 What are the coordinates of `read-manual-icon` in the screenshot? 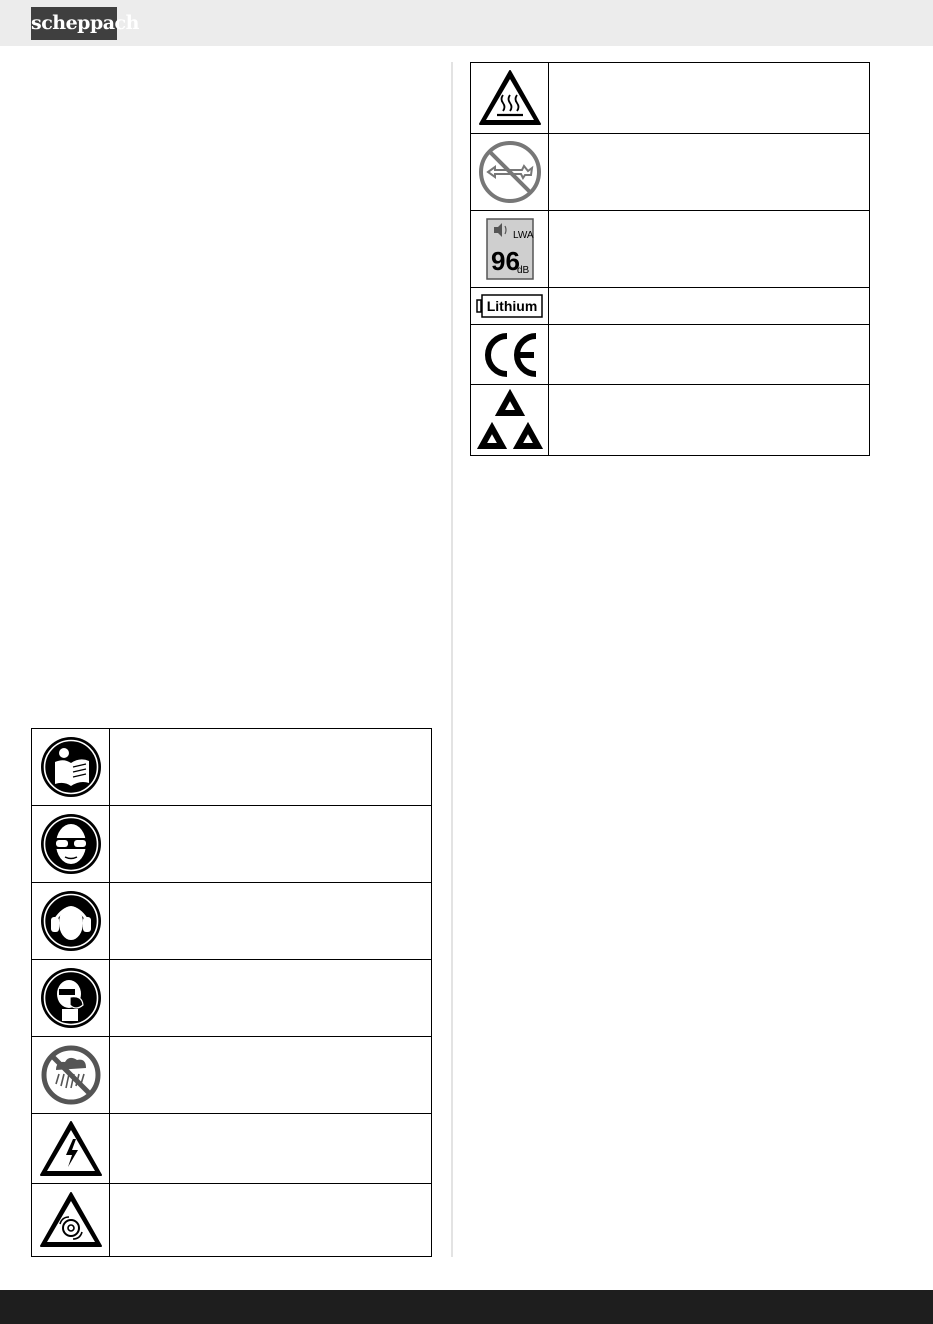 It's located at (70, 767).